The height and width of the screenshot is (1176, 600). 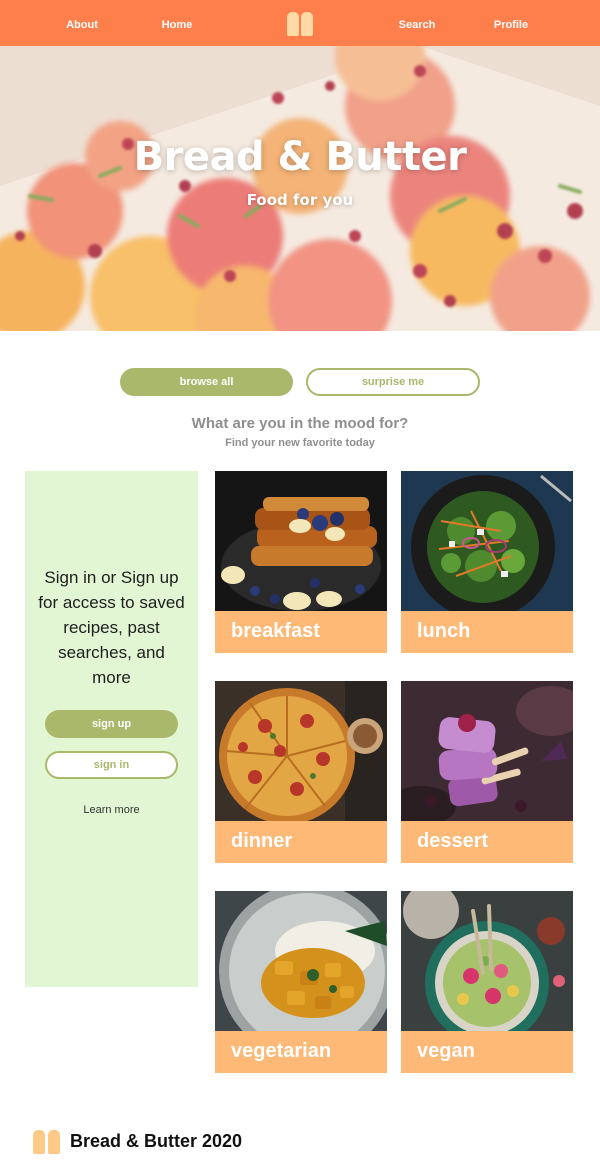 I want to click on category-card-dessert: dessert, so click(x=487, y=772).